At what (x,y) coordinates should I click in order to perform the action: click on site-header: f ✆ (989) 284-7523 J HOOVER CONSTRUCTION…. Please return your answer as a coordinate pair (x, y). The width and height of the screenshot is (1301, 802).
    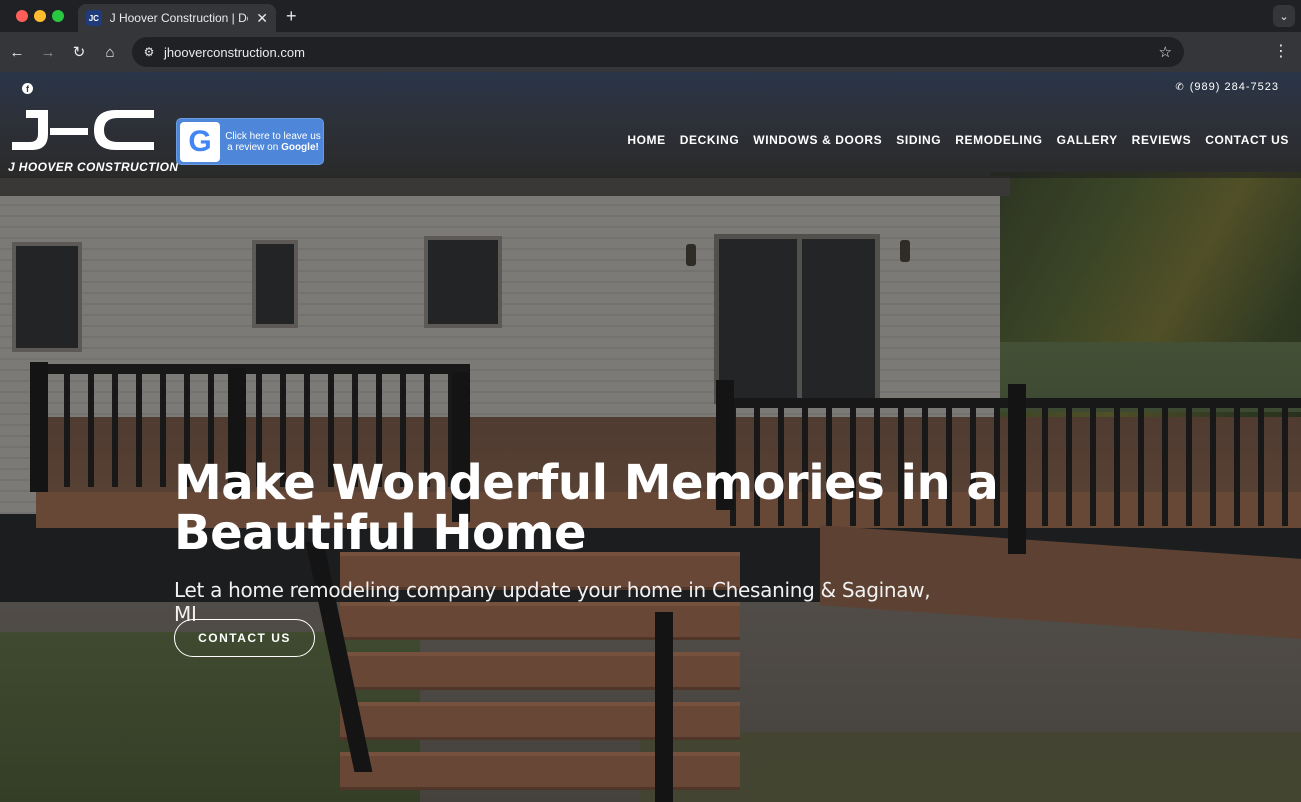
    Looking at the image, I should click on (650, 125).